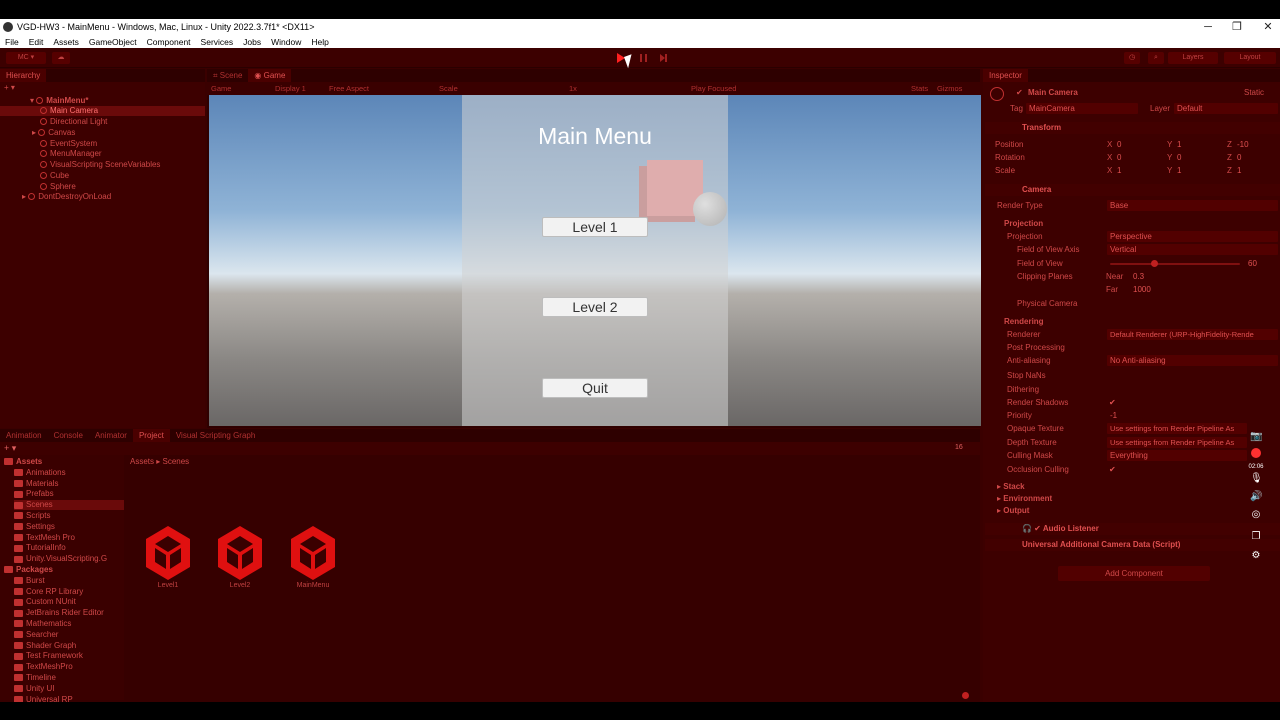 The image size is (1280, 720). I want to click on pause-icon, so click(643, 58).